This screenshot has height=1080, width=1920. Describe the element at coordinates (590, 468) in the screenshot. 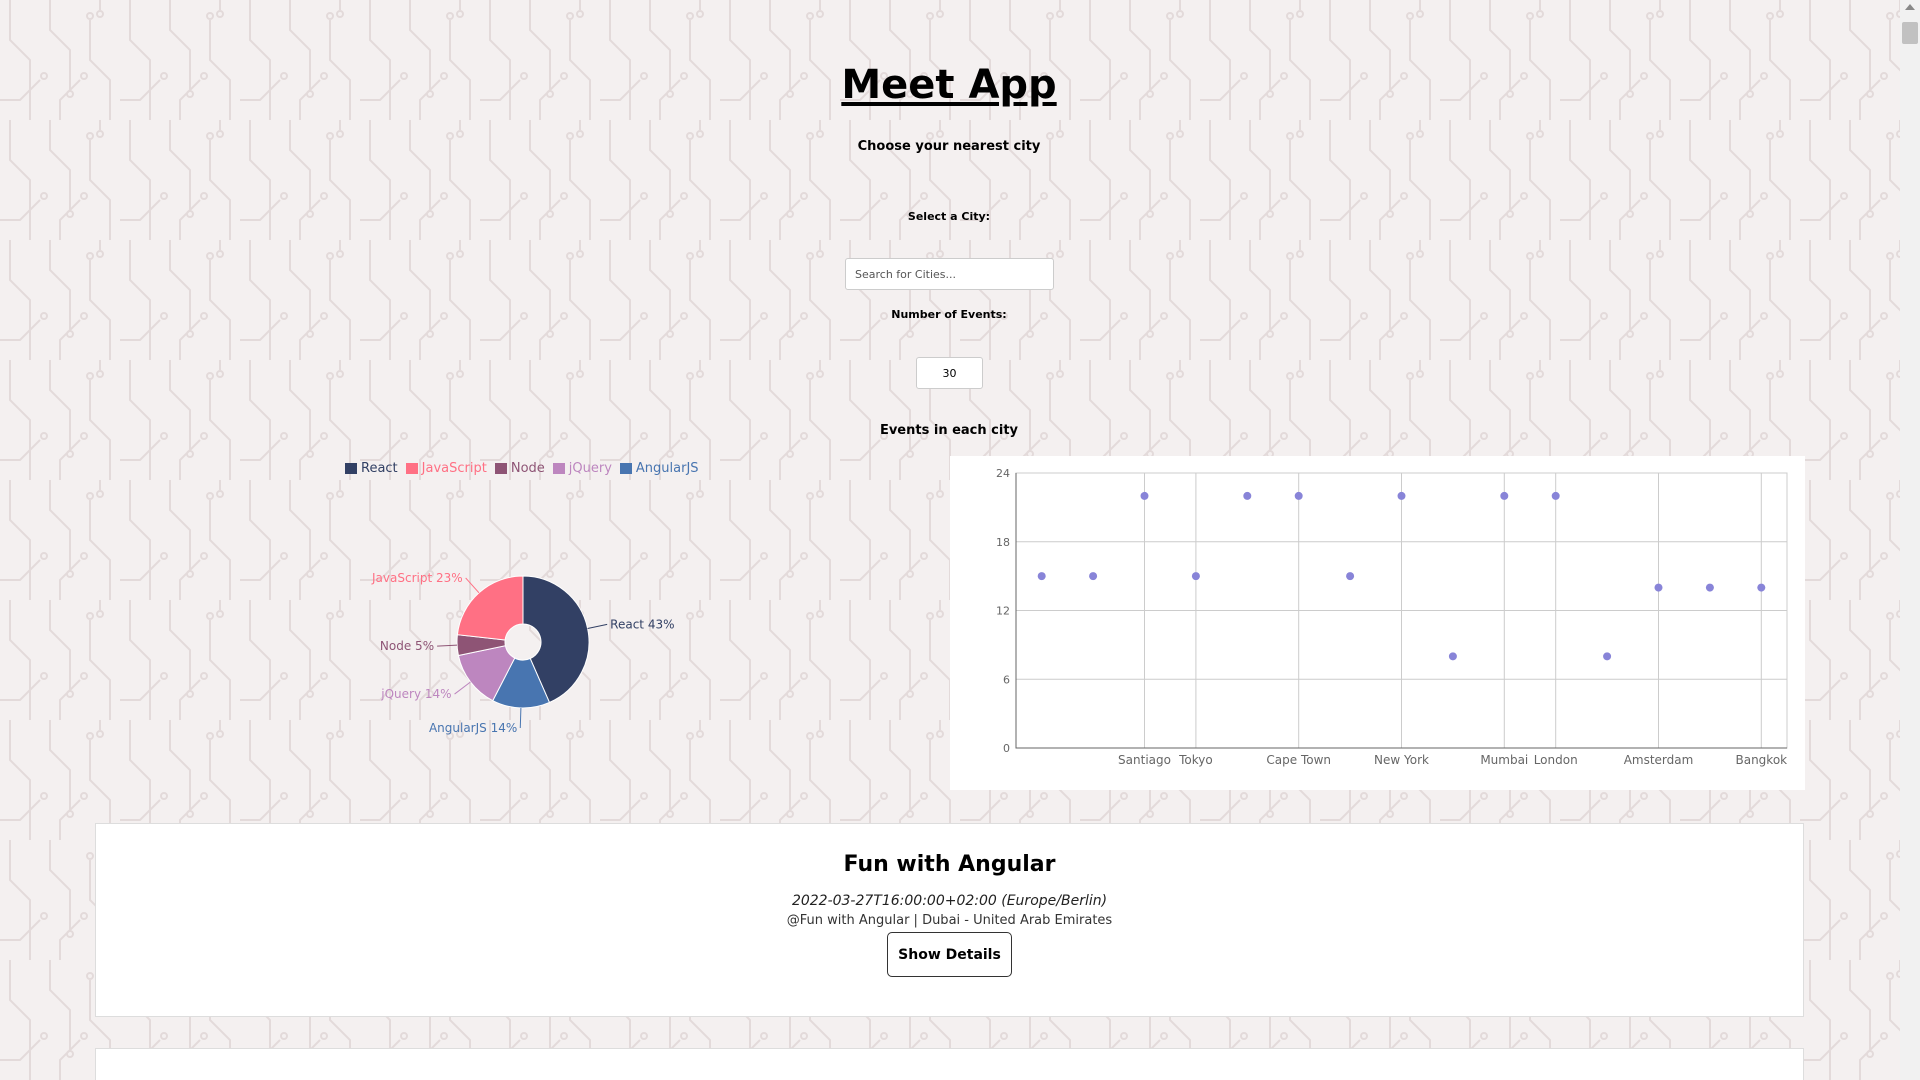

I see `legend-label: jQuery` at that location.